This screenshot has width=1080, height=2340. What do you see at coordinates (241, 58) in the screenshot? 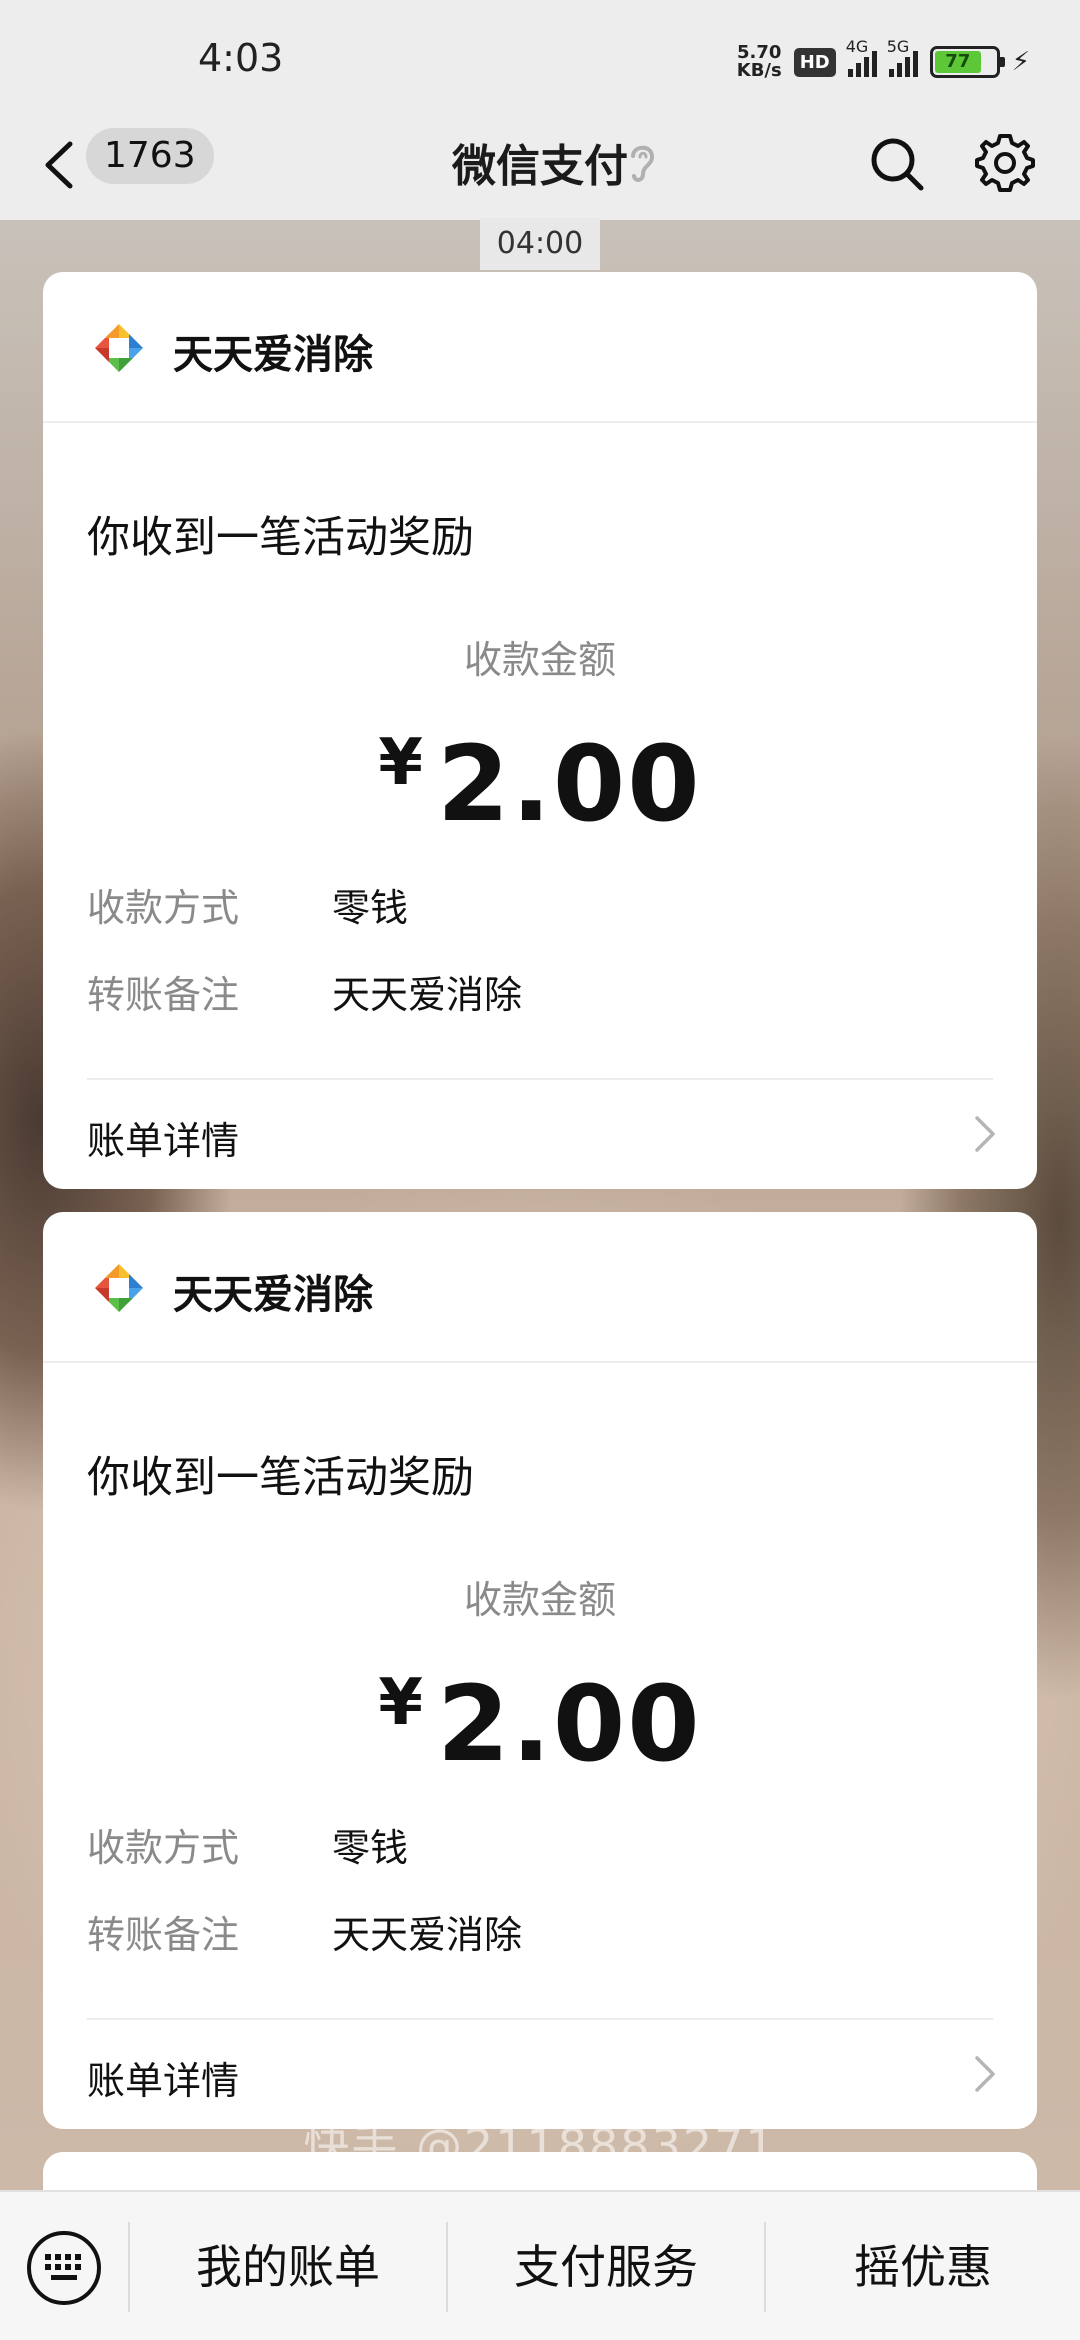
I see `status-time: 4:03` at bounding box center [241, 58].